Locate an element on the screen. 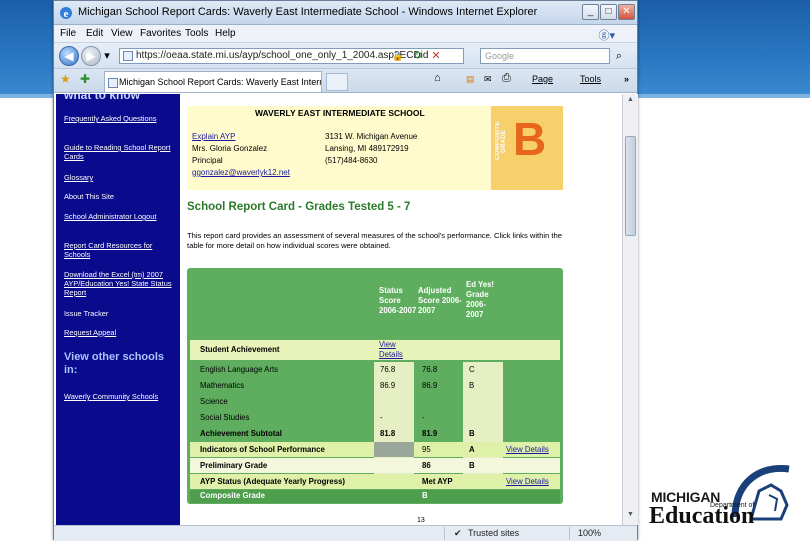 The width and height of the screenshot is (810, 541). adjusted-score: 76.8 is located at coordinates (430, 369).